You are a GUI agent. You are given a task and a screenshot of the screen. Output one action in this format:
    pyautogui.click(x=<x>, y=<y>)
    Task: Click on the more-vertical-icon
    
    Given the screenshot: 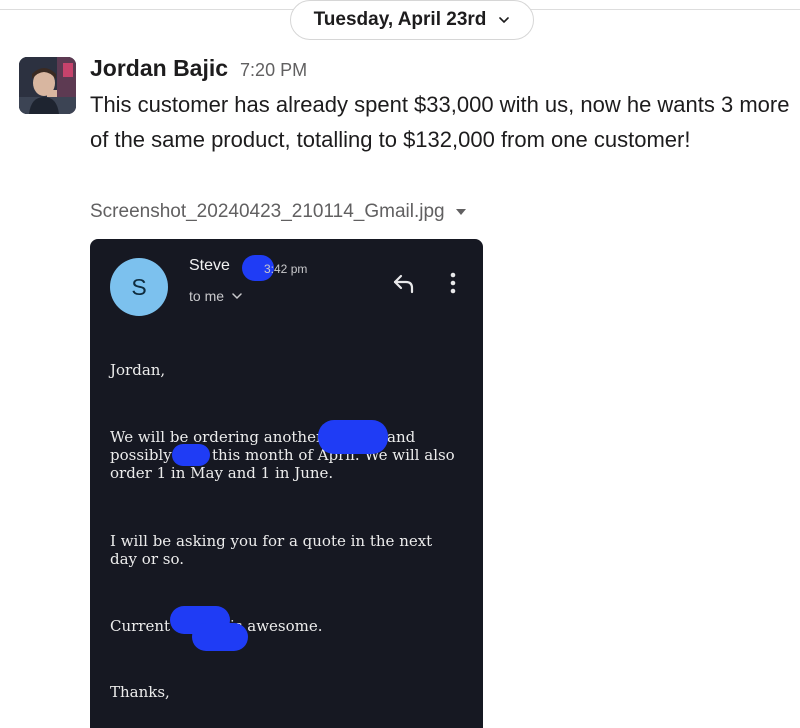 What is the action you would take?
    pyautogui.click(x=453, y=283)
    